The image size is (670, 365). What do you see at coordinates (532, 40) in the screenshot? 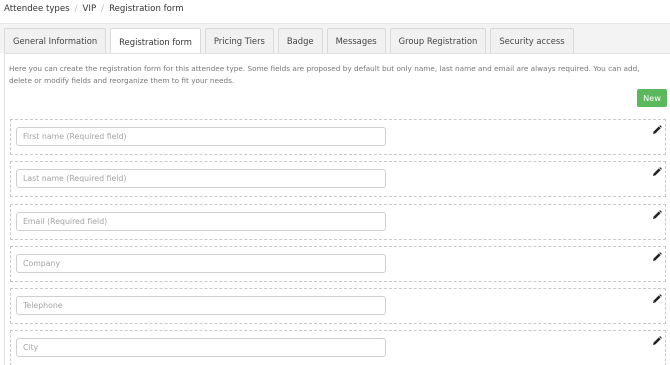
I see `tab-security-access: Security access` at bounding box center [532, 40].